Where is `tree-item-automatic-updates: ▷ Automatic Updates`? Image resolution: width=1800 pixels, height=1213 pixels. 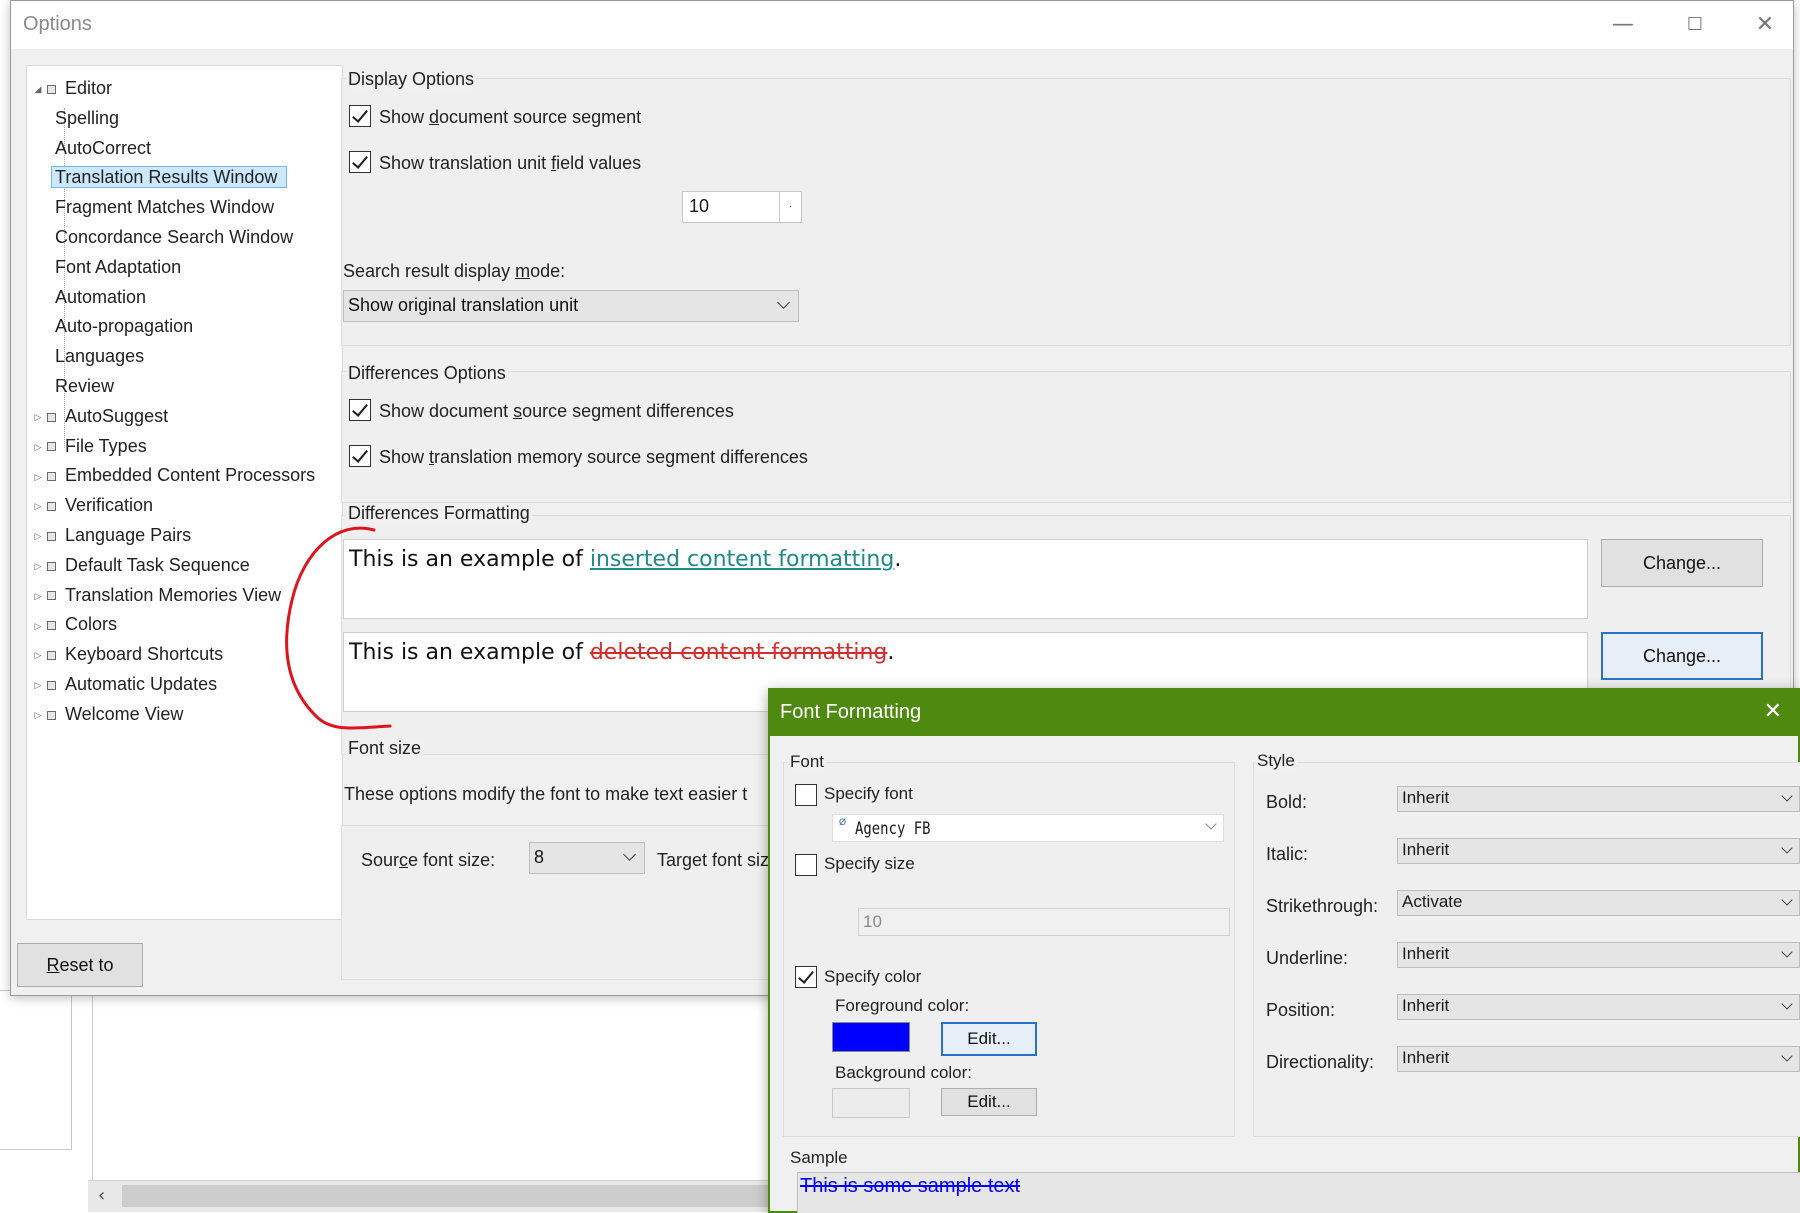
tree-item-automatic-updates: ▷ Automatic Updates is located at coordinates (125, 684).